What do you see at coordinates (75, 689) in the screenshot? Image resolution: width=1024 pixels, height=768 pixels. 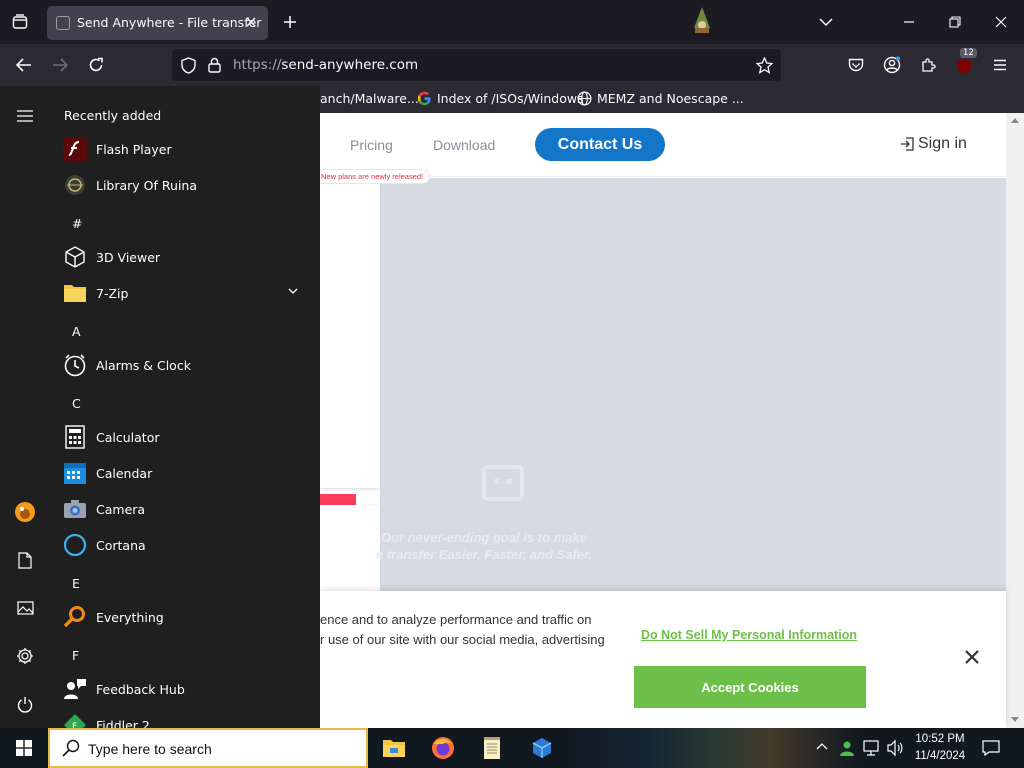 I see `feedback-hub-icon` at bounding box center [75, 689].